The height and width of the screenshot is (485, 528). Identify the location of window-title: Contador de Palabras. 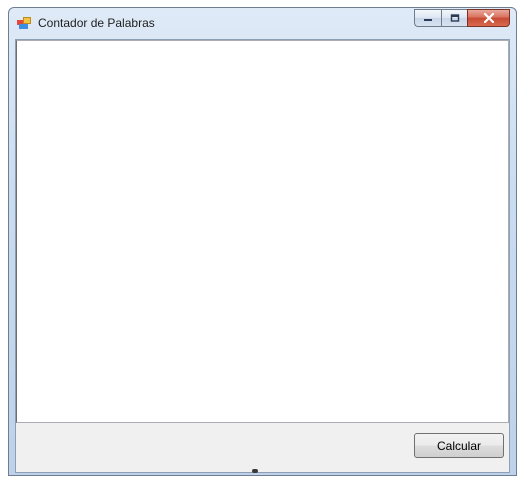
(96, 23).